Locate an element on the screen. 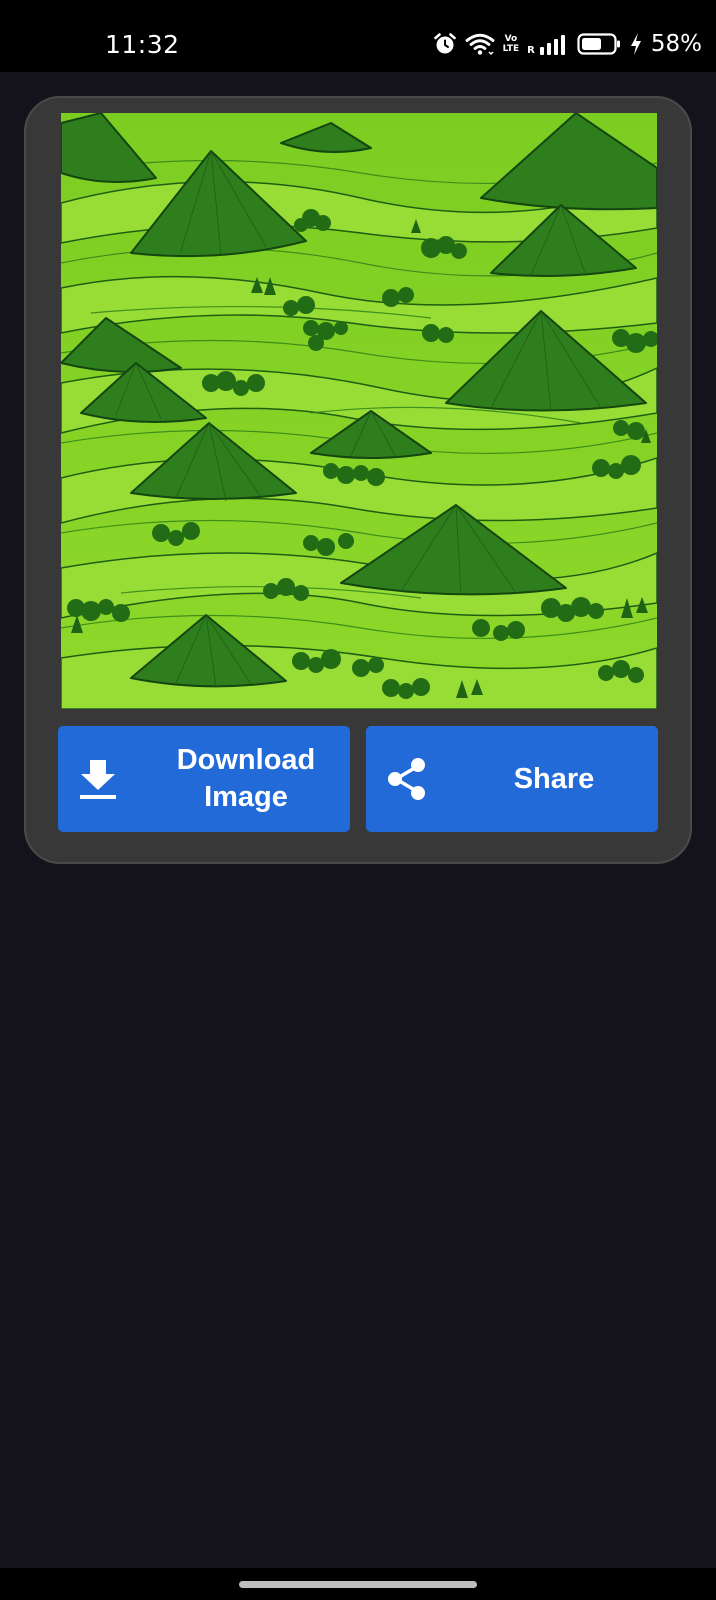 The width and height of the screenshot is (716, 1600). download-image-label: Download Image is located at coordinates (246, 778).